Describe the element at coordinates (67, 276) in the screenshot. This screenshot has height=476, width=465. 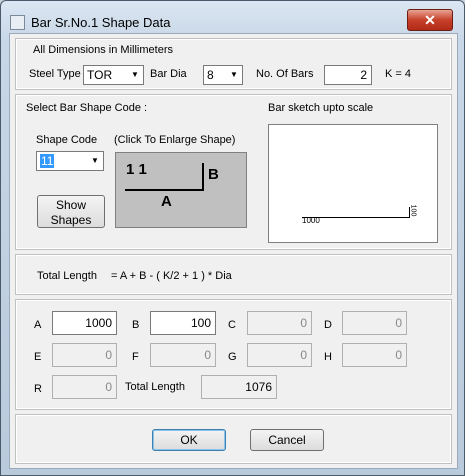
I see `formula-label: Total Length` at that location.